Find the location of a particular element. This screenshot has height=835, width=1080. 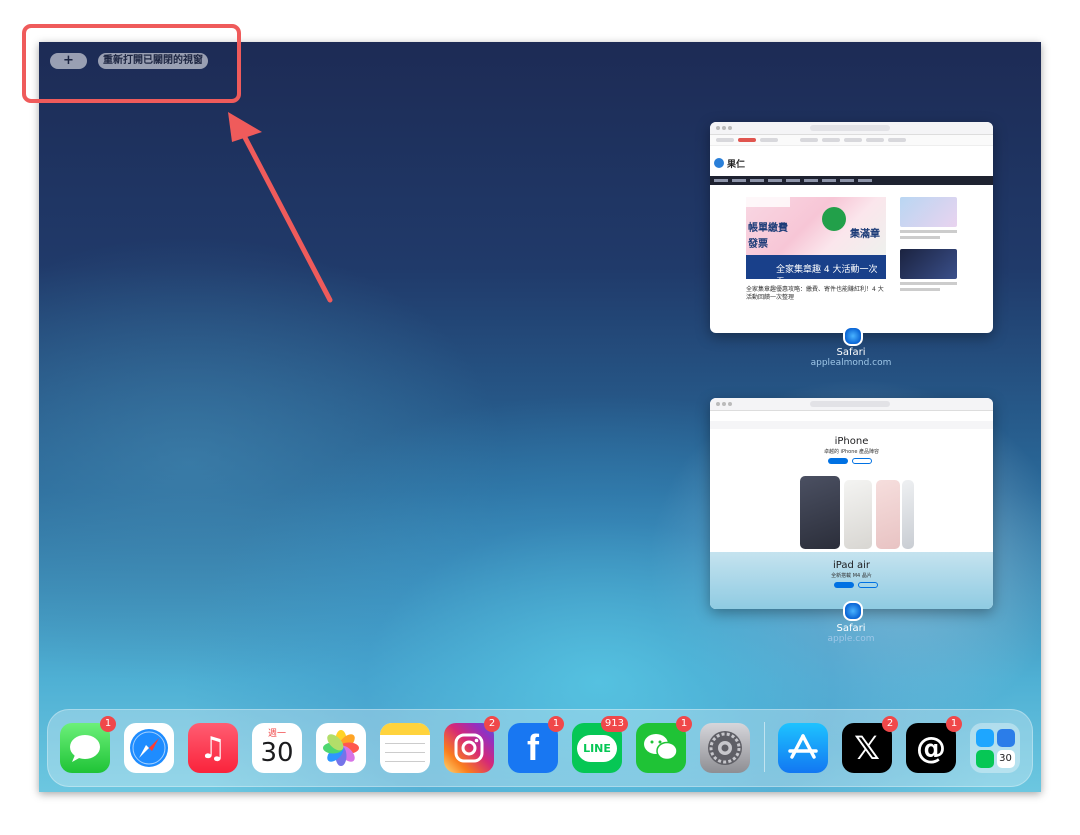

site-name: 果仁 is located at coordinates (736, 165).